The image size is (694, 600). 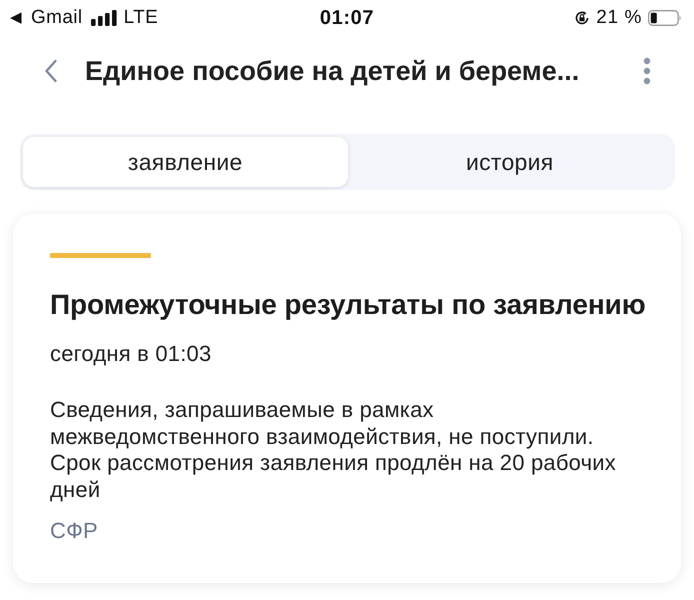 I want to click on card-message: Сведения, запрашиваемые в рамках межведомственного взаимодействия, не поступили. Срок рассмотрения заявления продлён на 20 рабочих дней, so click(x=333, y=450).